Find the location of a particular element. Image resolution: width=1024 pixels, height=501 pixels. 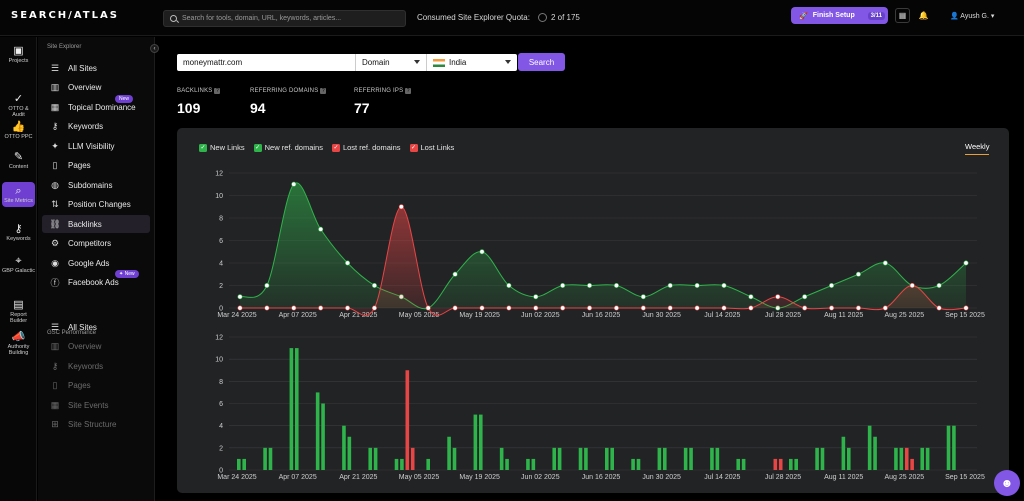

sidebar-item-site-structure: ⊞ Site Structure is located at coordinates (96, 425).